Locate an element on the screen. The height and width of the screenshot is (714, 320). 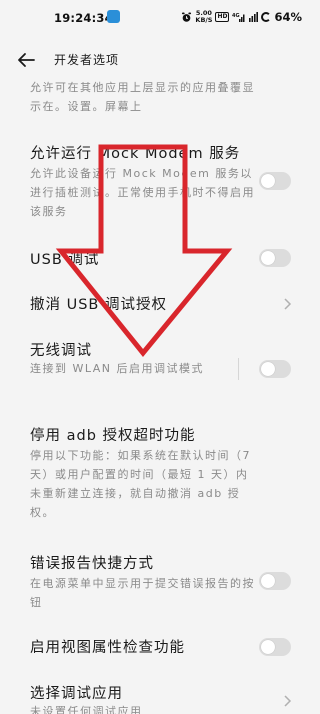
select-debug-app-desc: 未设置任何调试应用 is located at coordinates (86, 709).